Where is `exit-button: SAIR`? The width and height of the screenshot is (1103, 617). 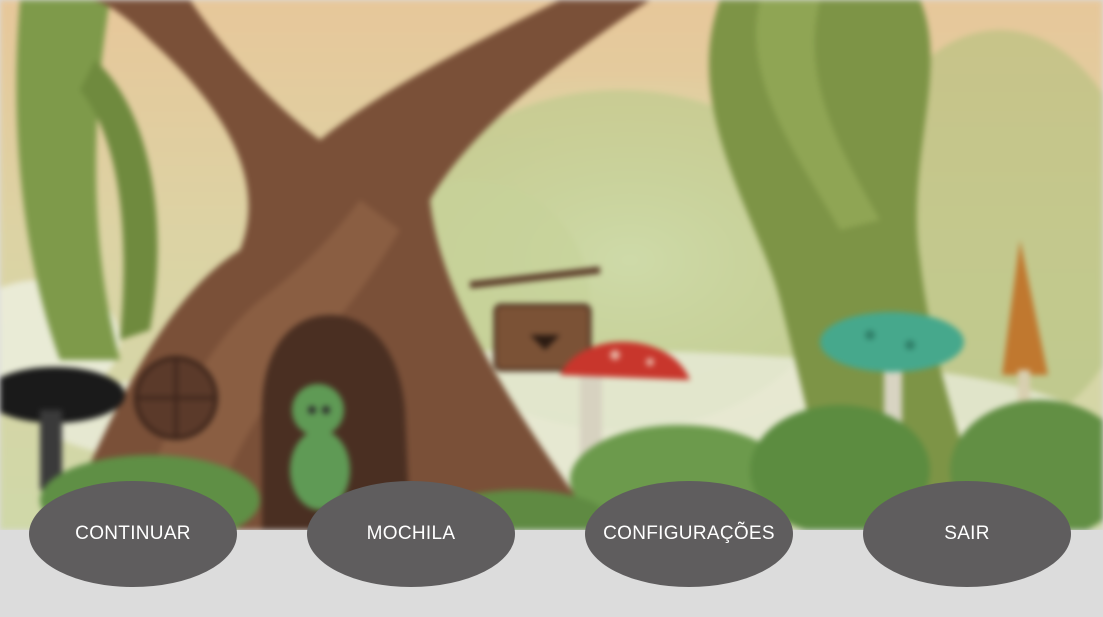
exit-button: SAIR is located at coordinates (967, 534).